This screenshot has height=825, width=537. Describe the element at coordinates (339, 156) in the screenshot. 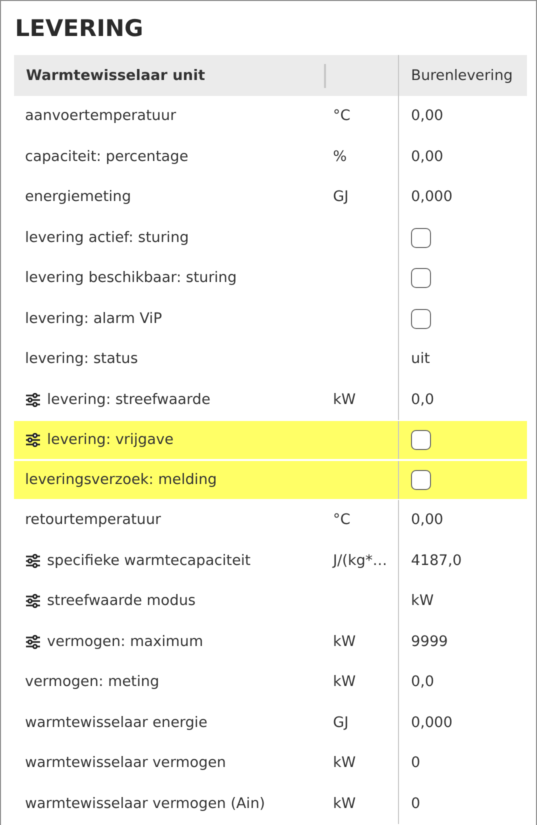

I see `unit-label: %` at that location.